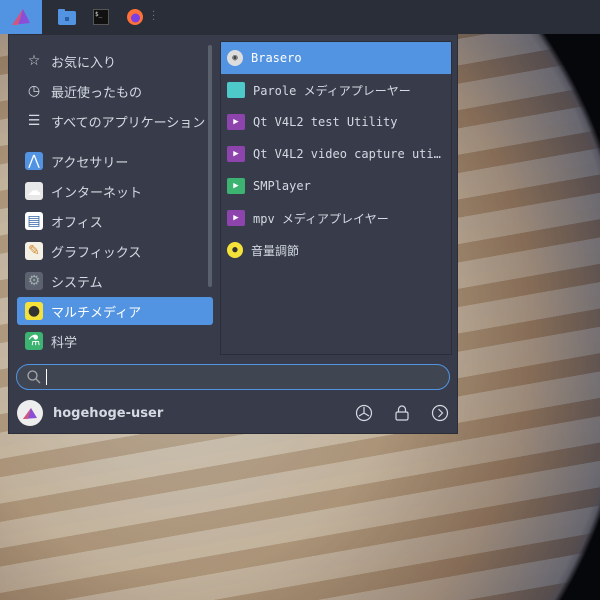 This screenshot has height=600, width=600. I want to click on logout-button, so click(440, 413).